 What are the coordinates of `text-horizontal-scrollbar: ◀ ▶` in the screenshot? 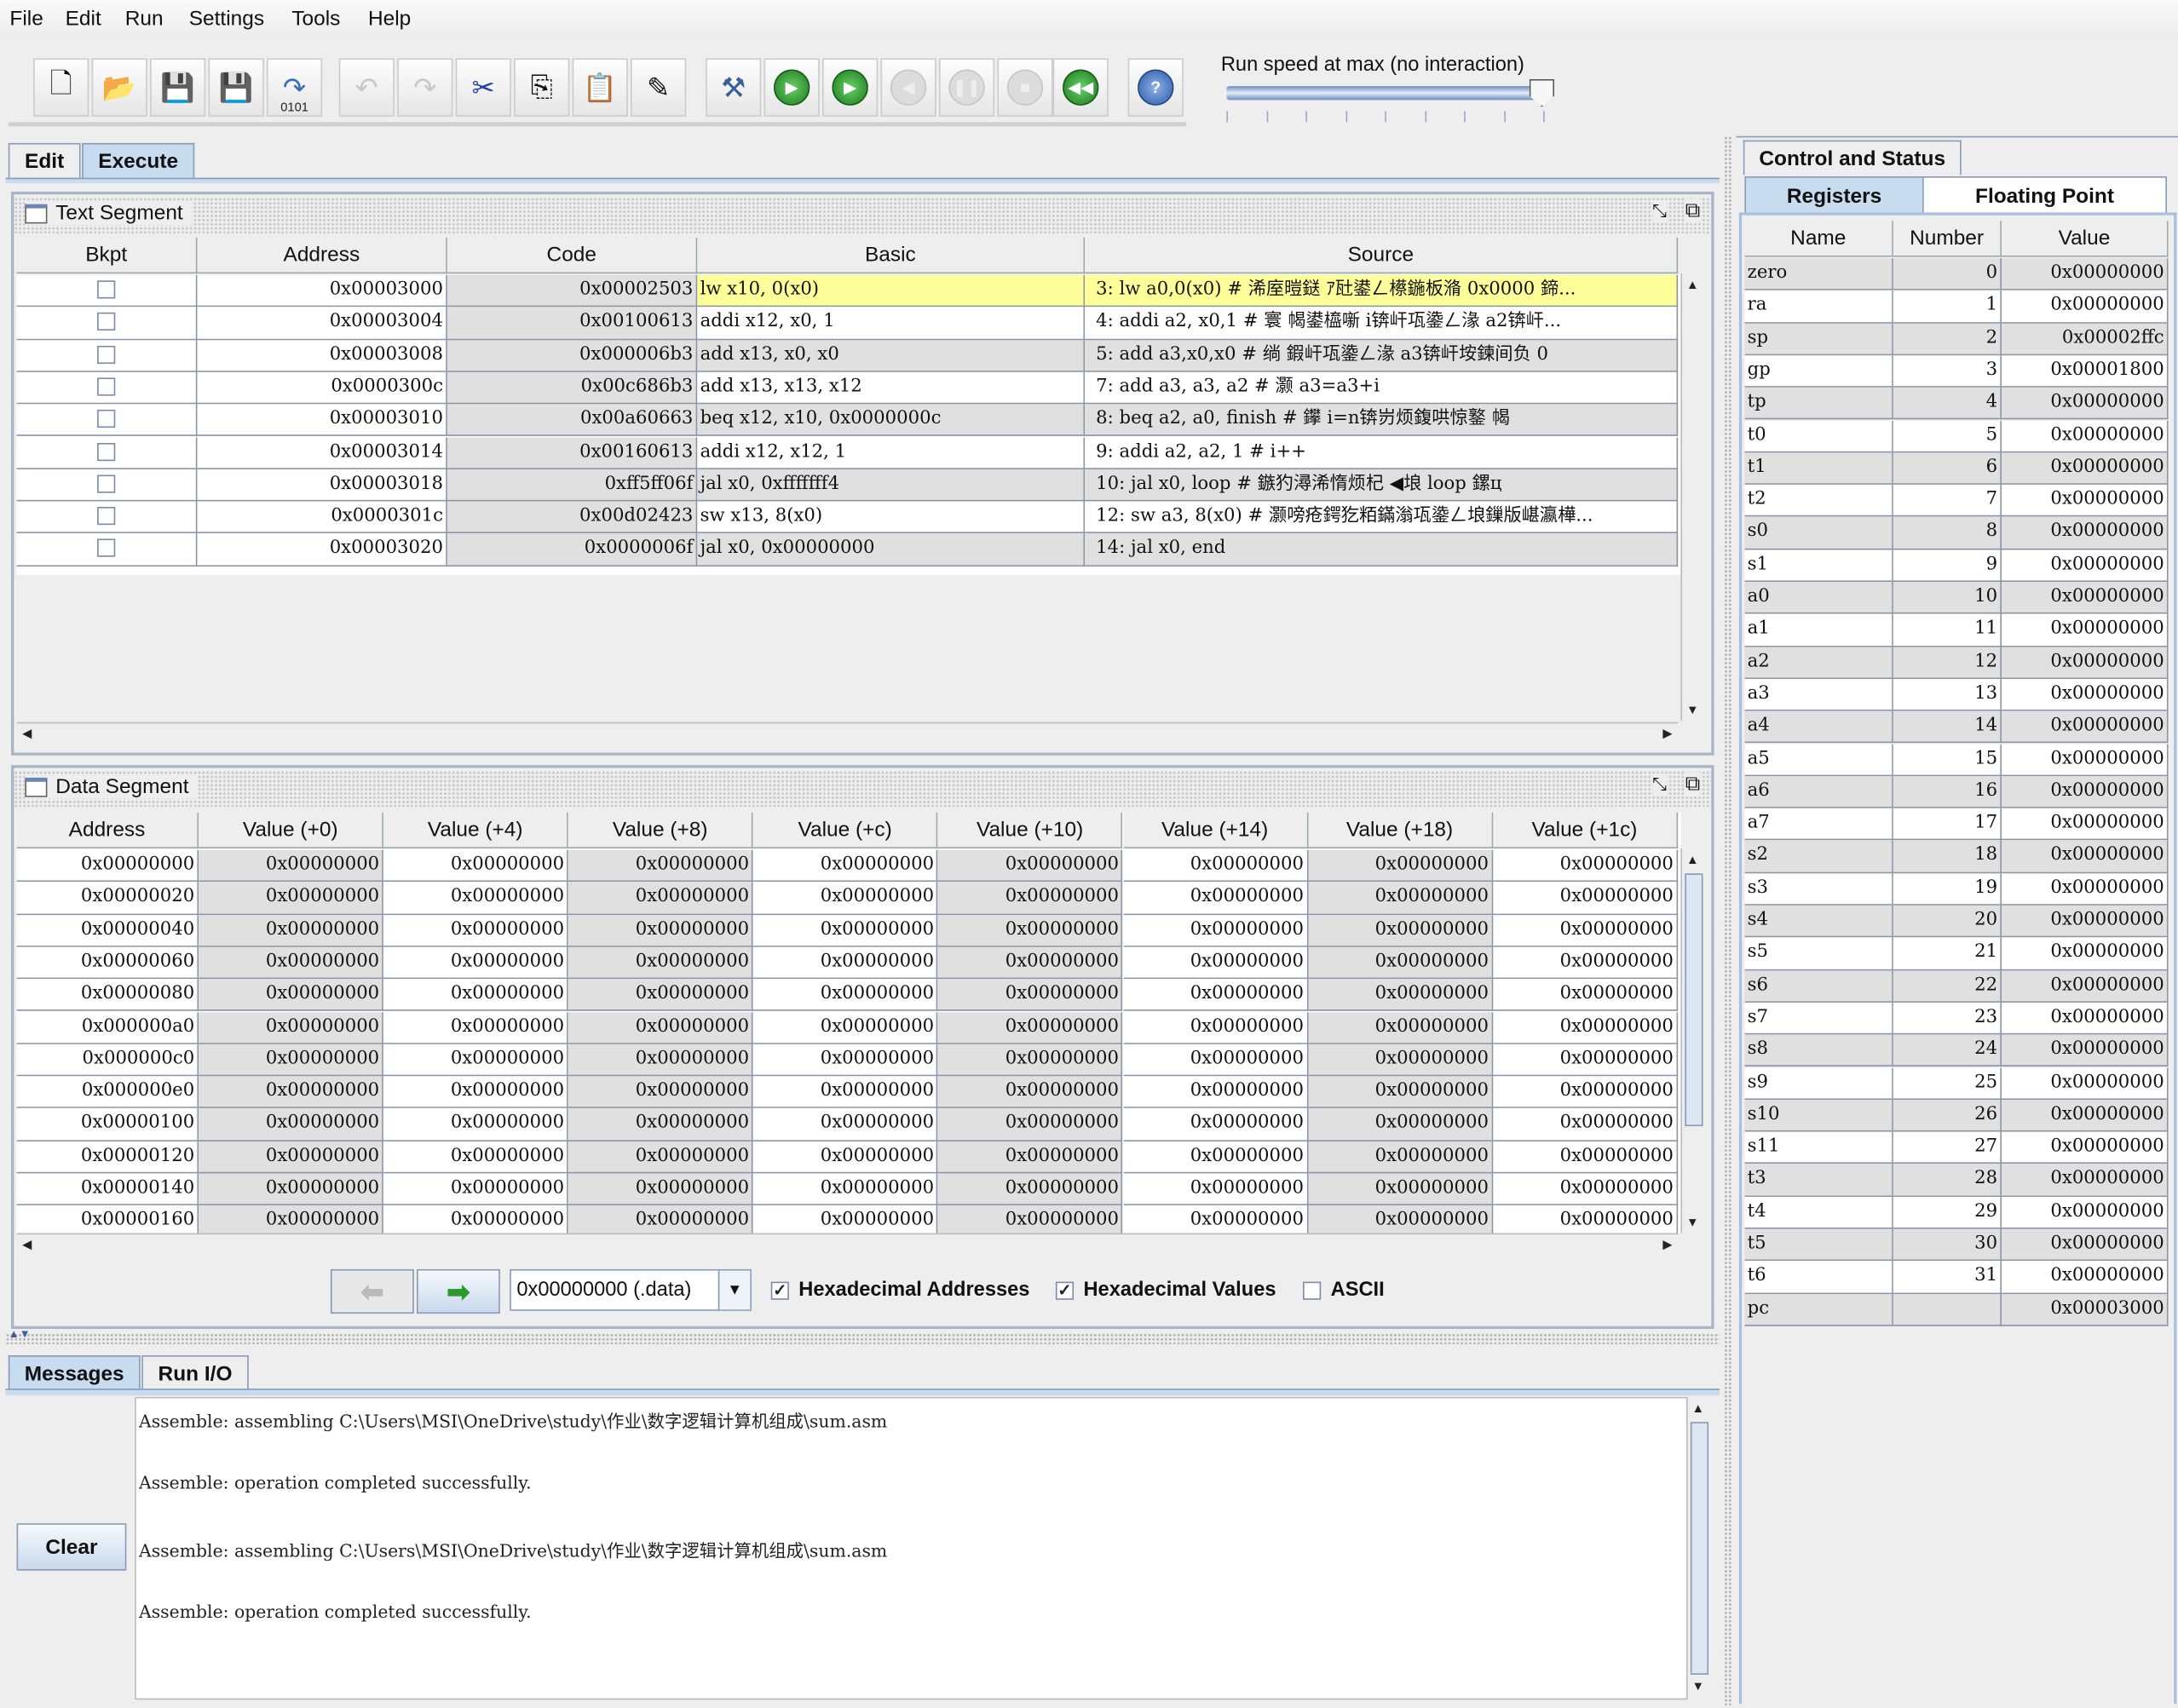 It's located at (847, 734).